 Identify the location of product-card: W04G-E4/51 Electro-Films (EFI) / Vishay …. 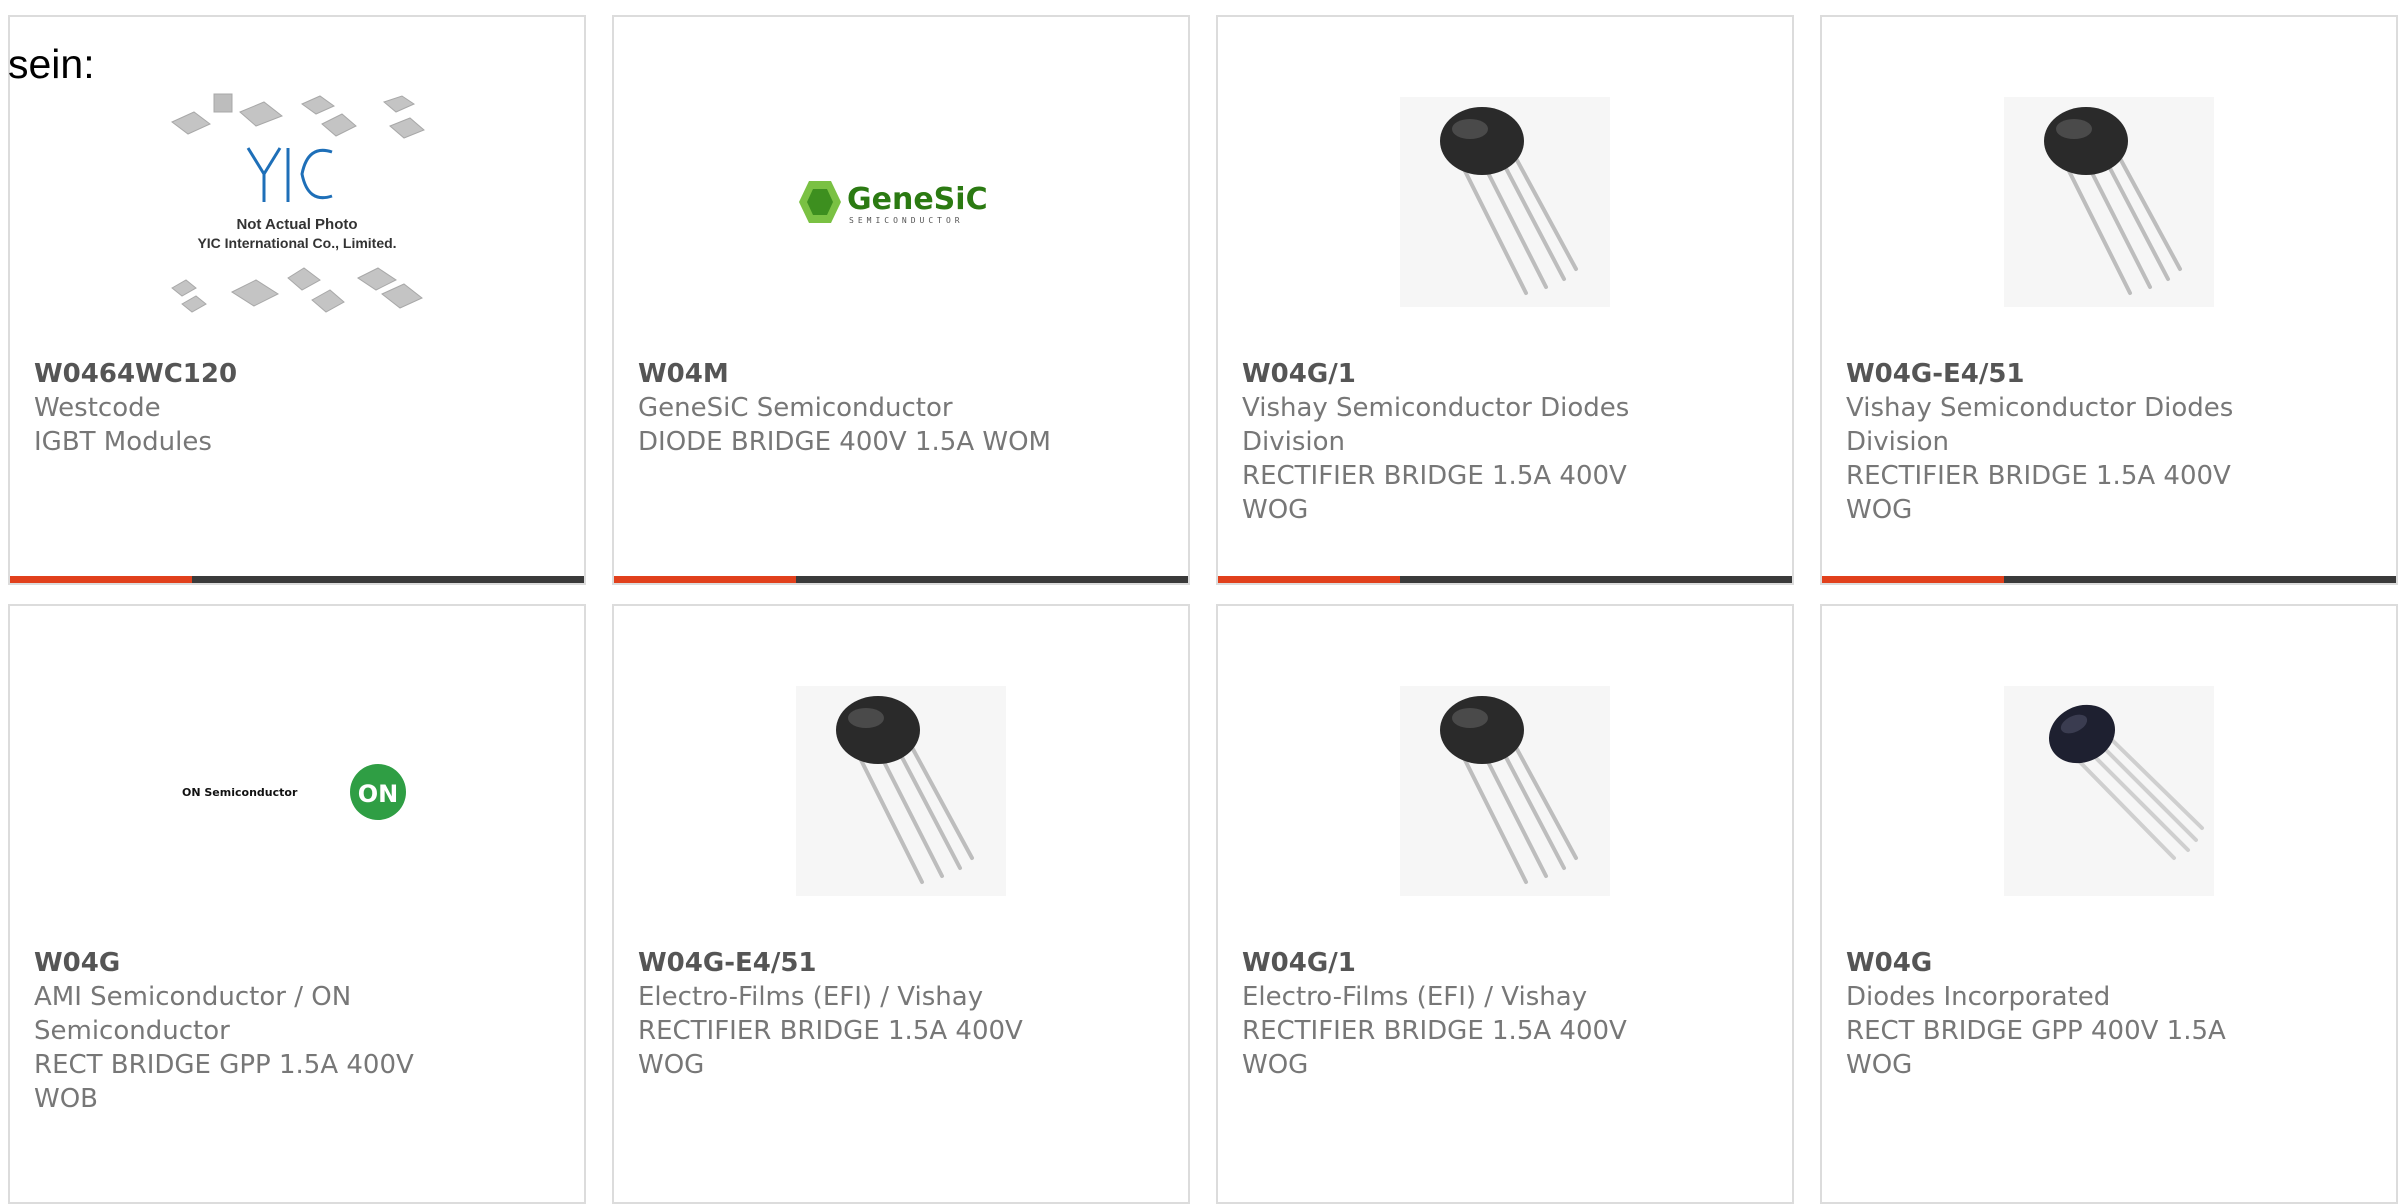
(901, 904).